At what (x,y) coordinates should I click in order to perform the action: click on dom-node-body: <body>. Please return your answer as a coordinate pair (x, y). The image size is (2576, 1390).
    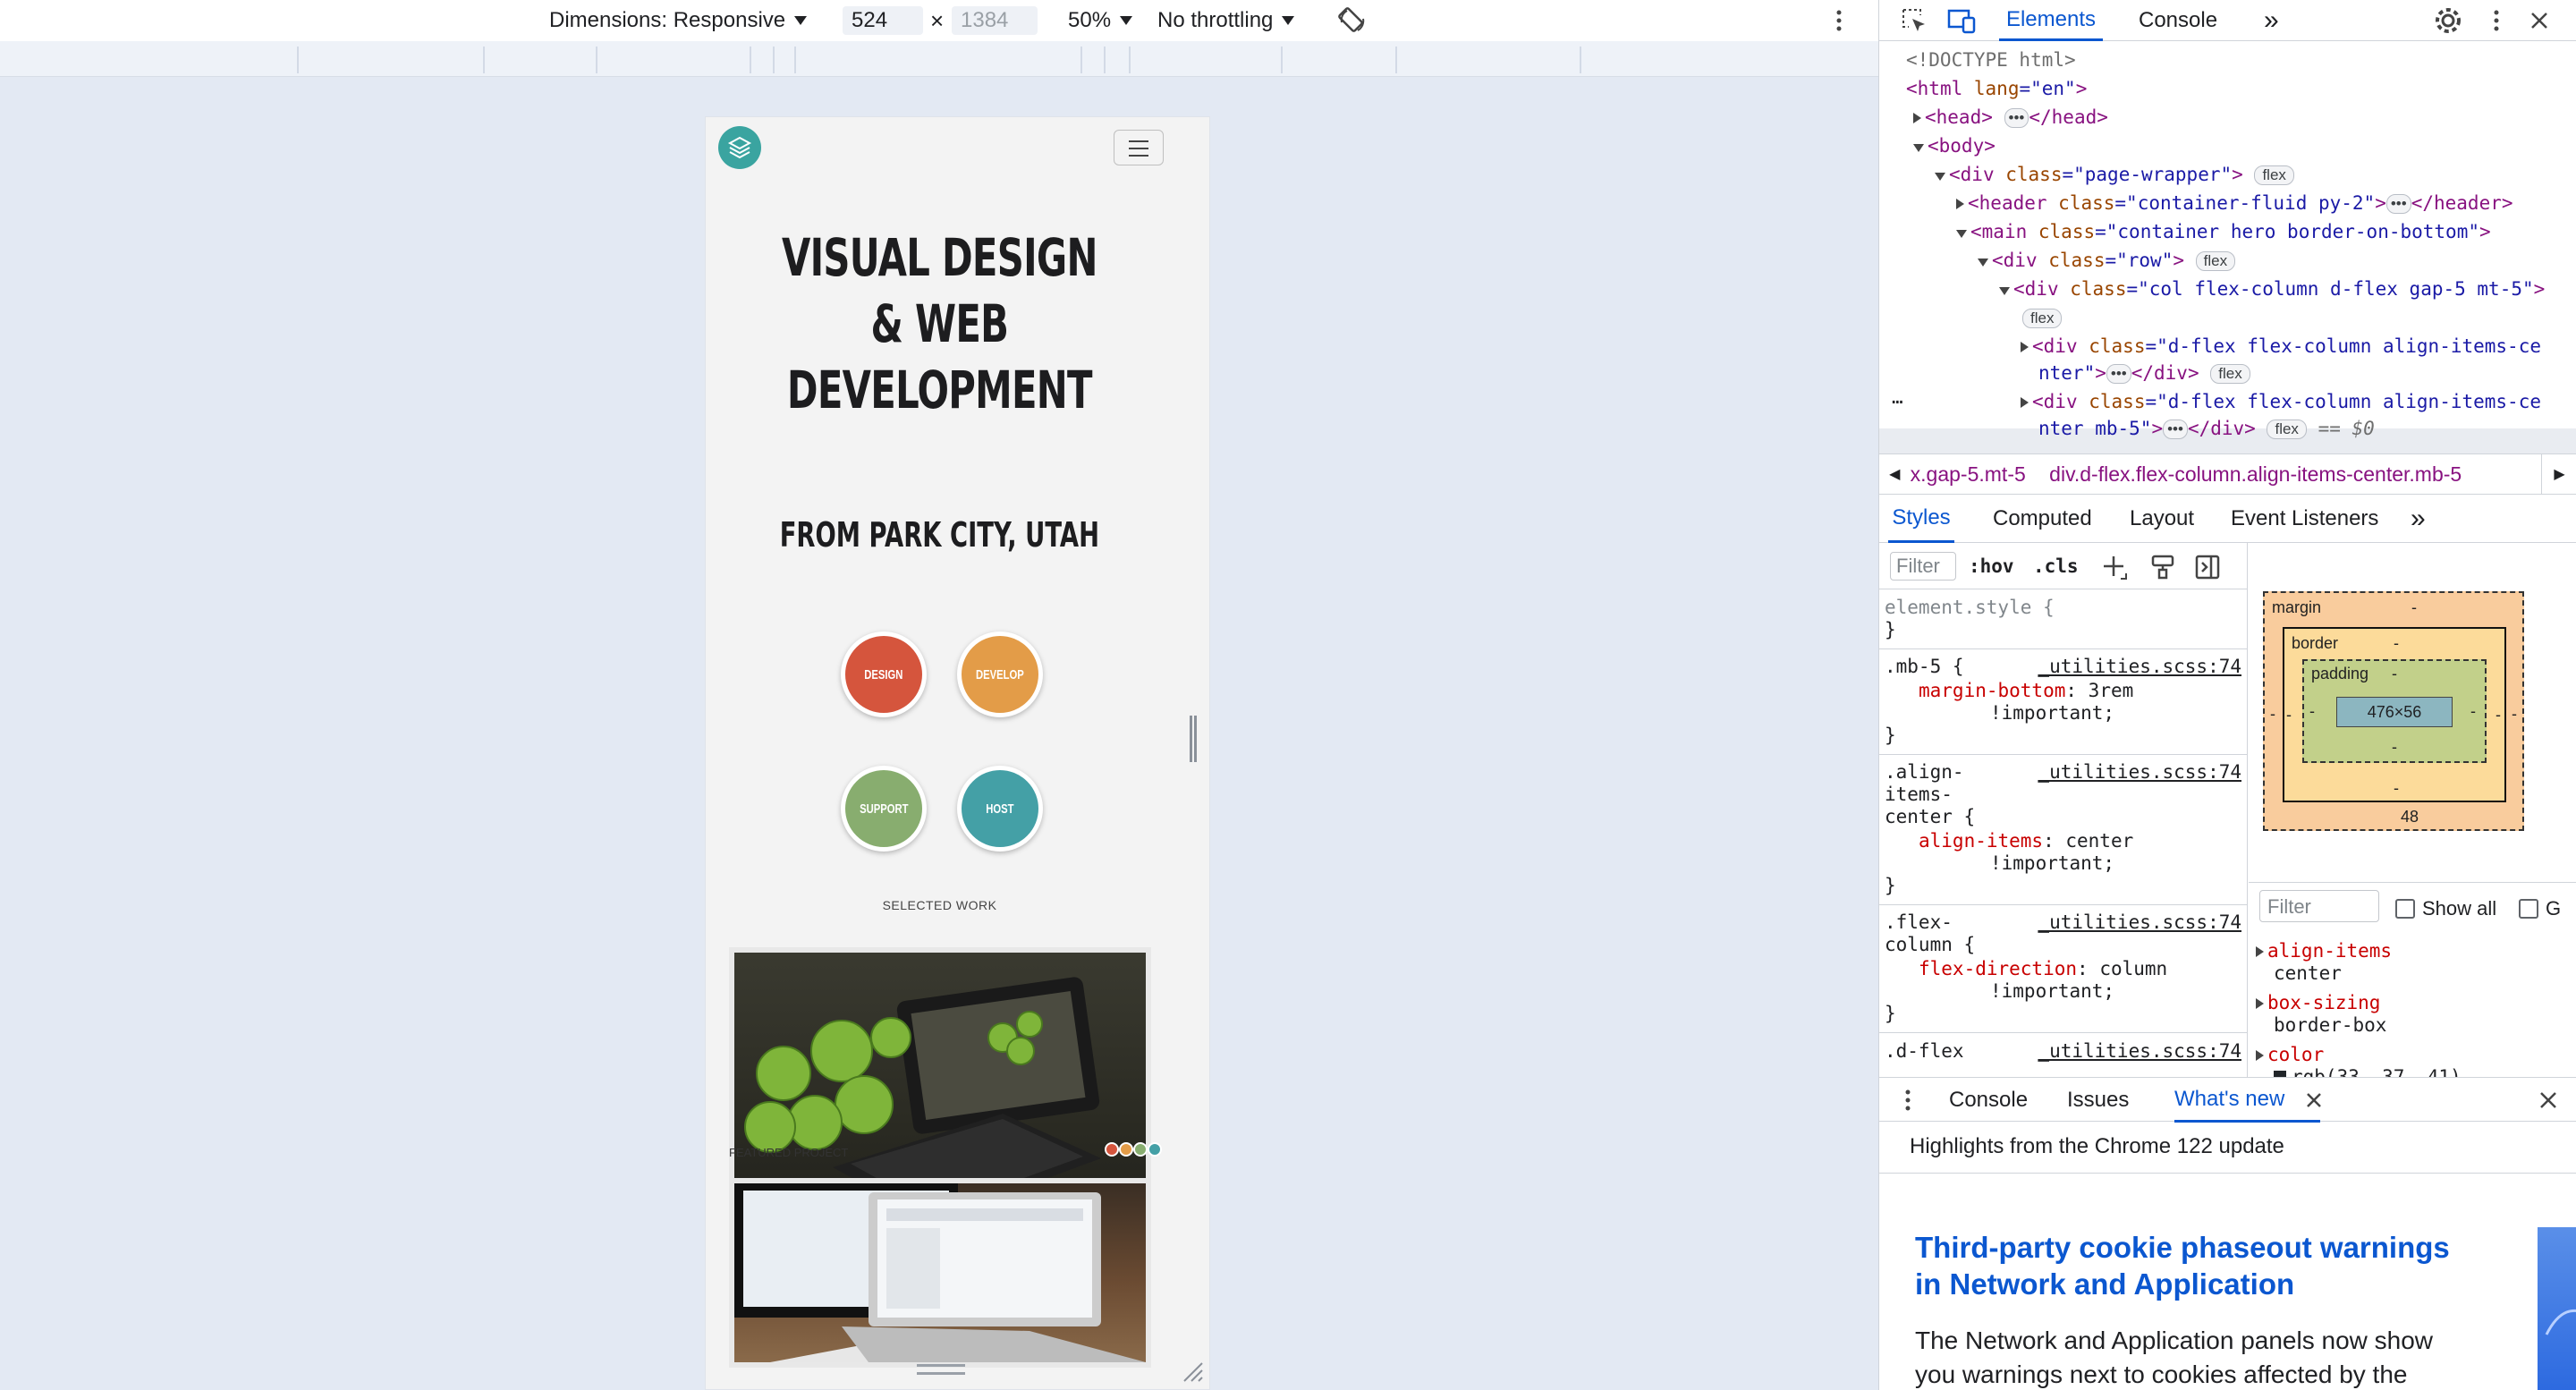
    Looking at the image, I should click on (1954, 146).